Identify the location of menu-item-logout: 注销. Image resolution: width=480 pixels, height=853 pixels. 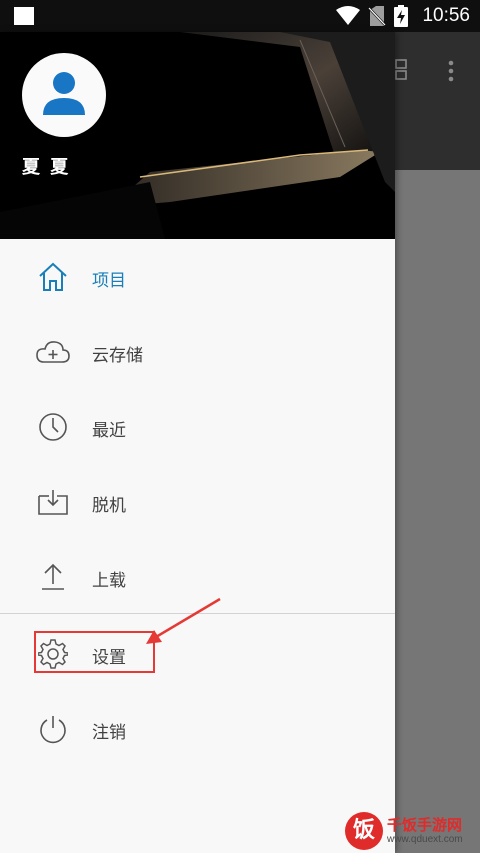
(197, 729).